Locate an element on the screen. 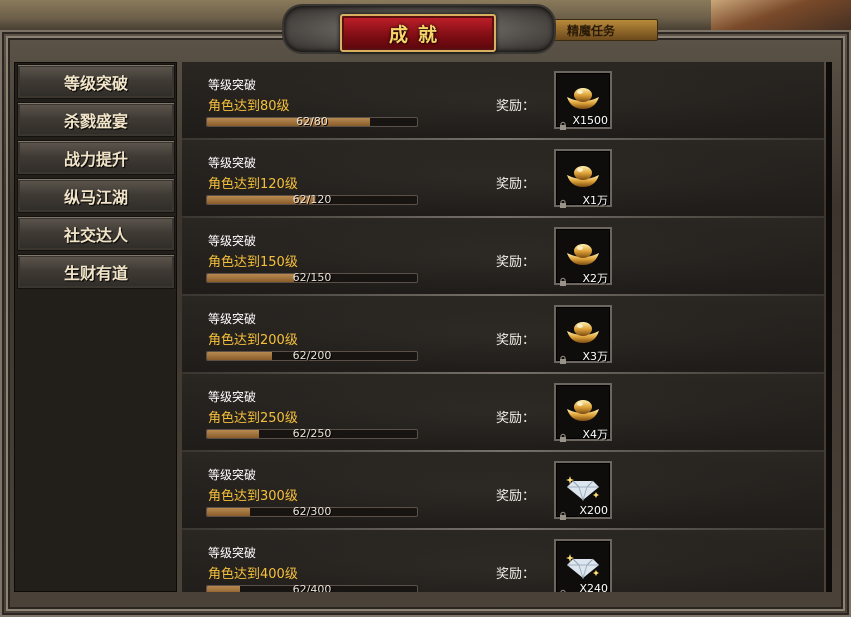 This screenshot has width=851, height=617. achievement-row: 等级突破角色达到200级 62/200 奖励： X3万 is located at coordinates (503, 335).